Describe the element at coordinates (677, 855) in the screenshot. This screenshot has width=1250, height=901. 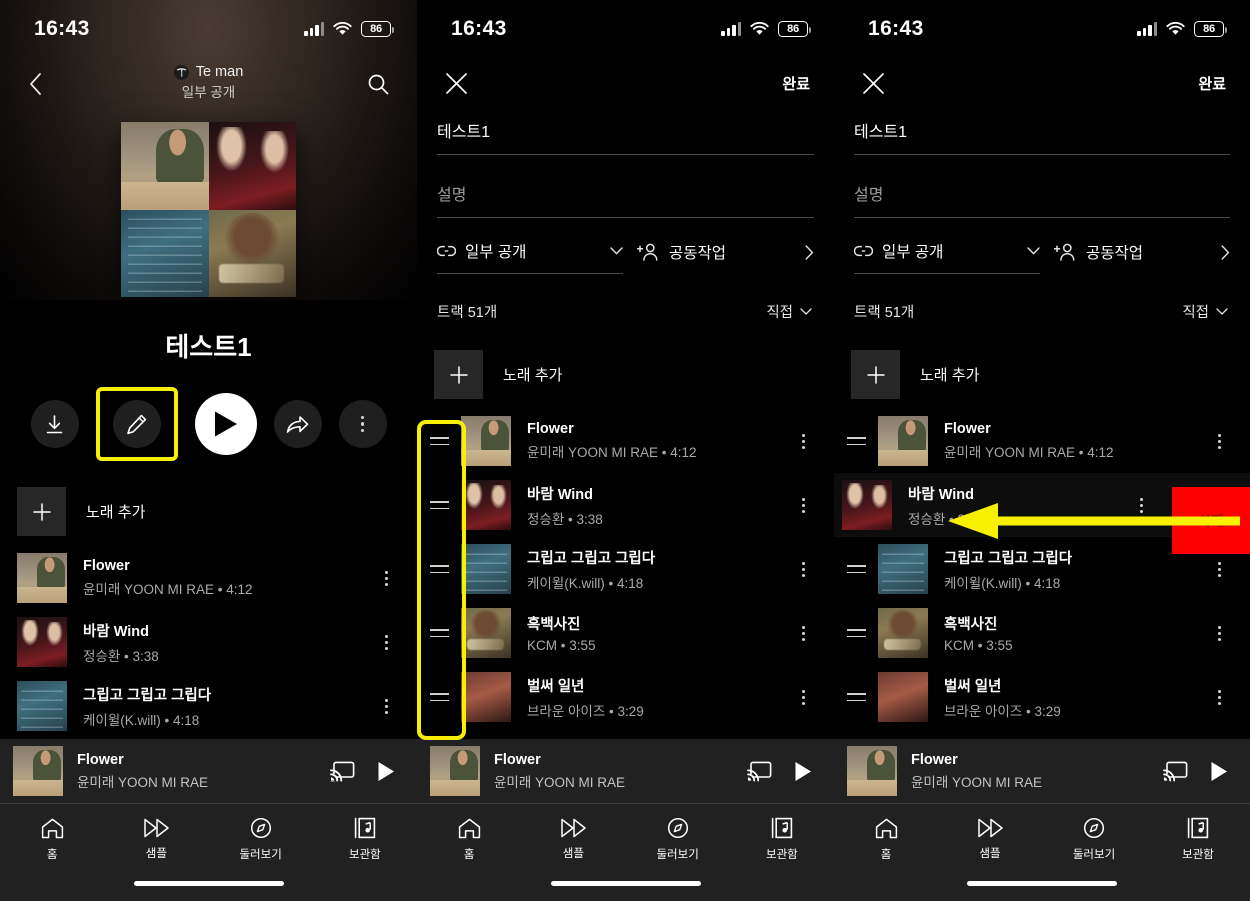
I see `nav-label: 둘러보기` at that location.